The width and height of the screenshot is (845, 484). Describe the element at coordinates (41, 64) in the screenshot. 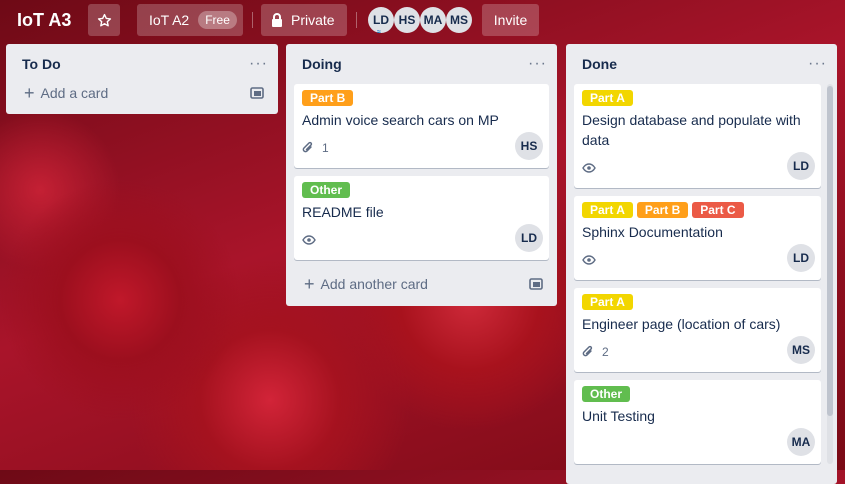

I see `list-title: To Do` at that location.